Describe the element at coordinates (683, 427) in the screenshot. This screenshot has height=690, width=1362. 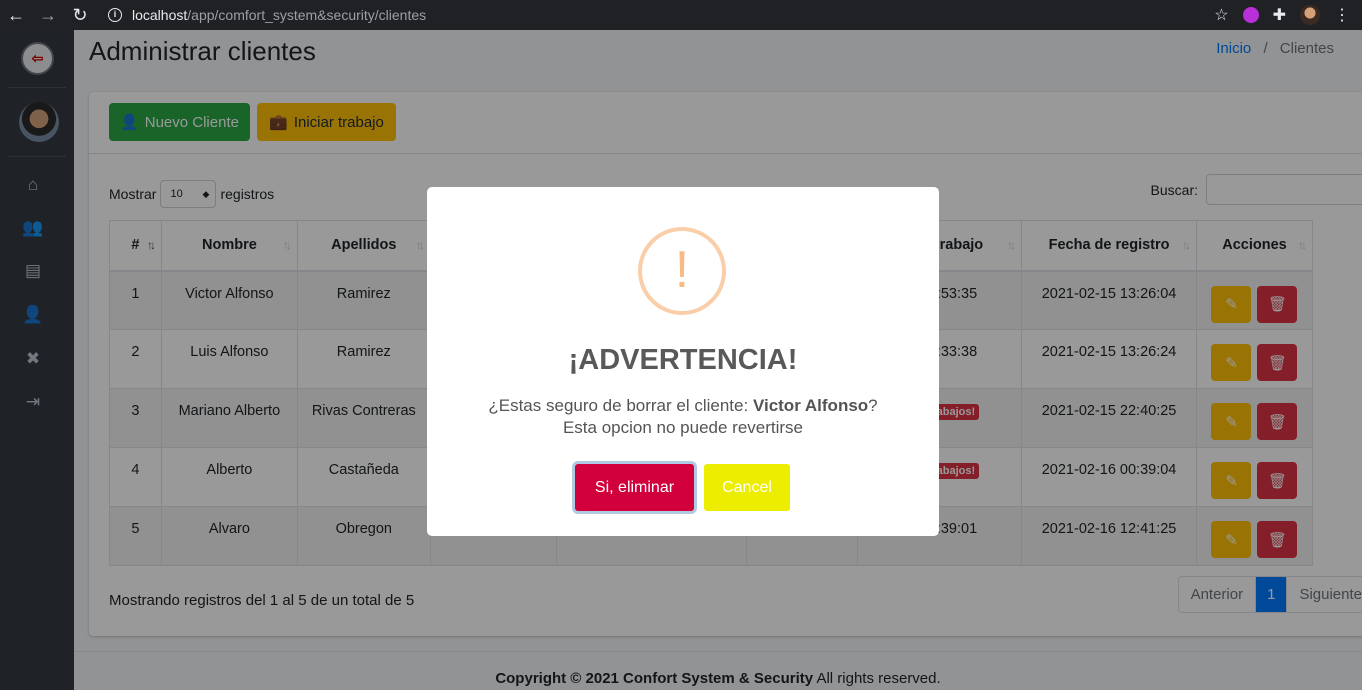
I see `dialog-text-line2: Esta opcion no puede revertirse` at that location.